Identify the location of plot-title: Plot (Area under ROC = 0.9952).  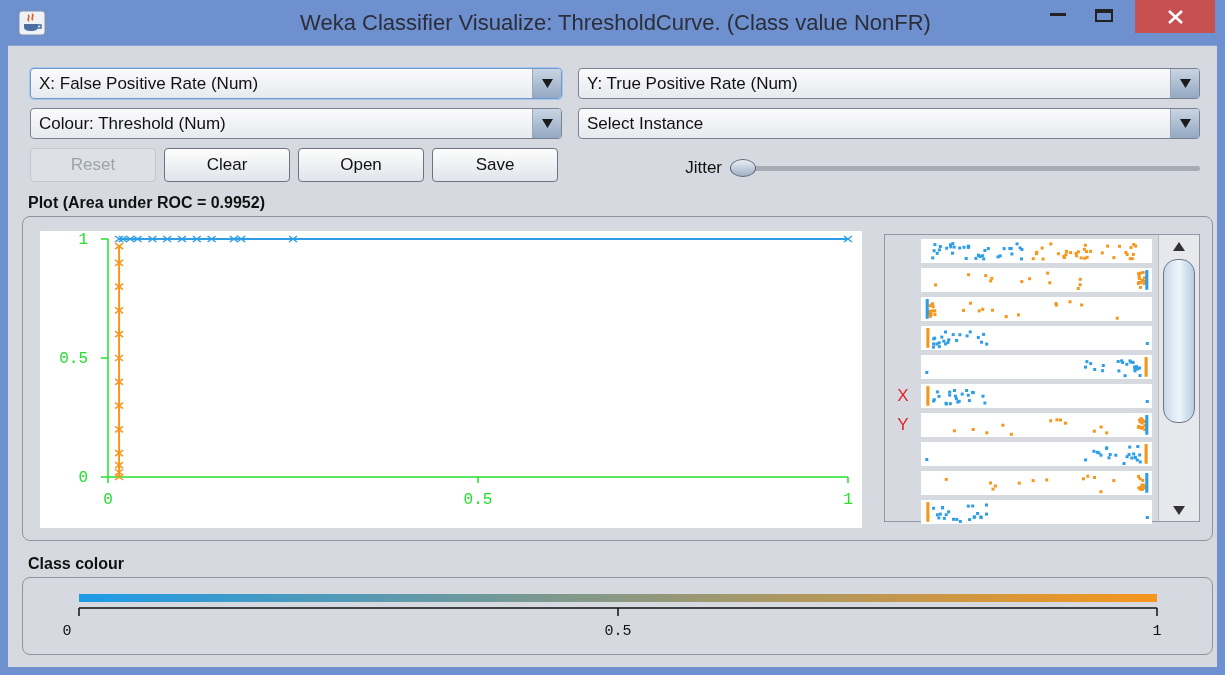
(147, 203).